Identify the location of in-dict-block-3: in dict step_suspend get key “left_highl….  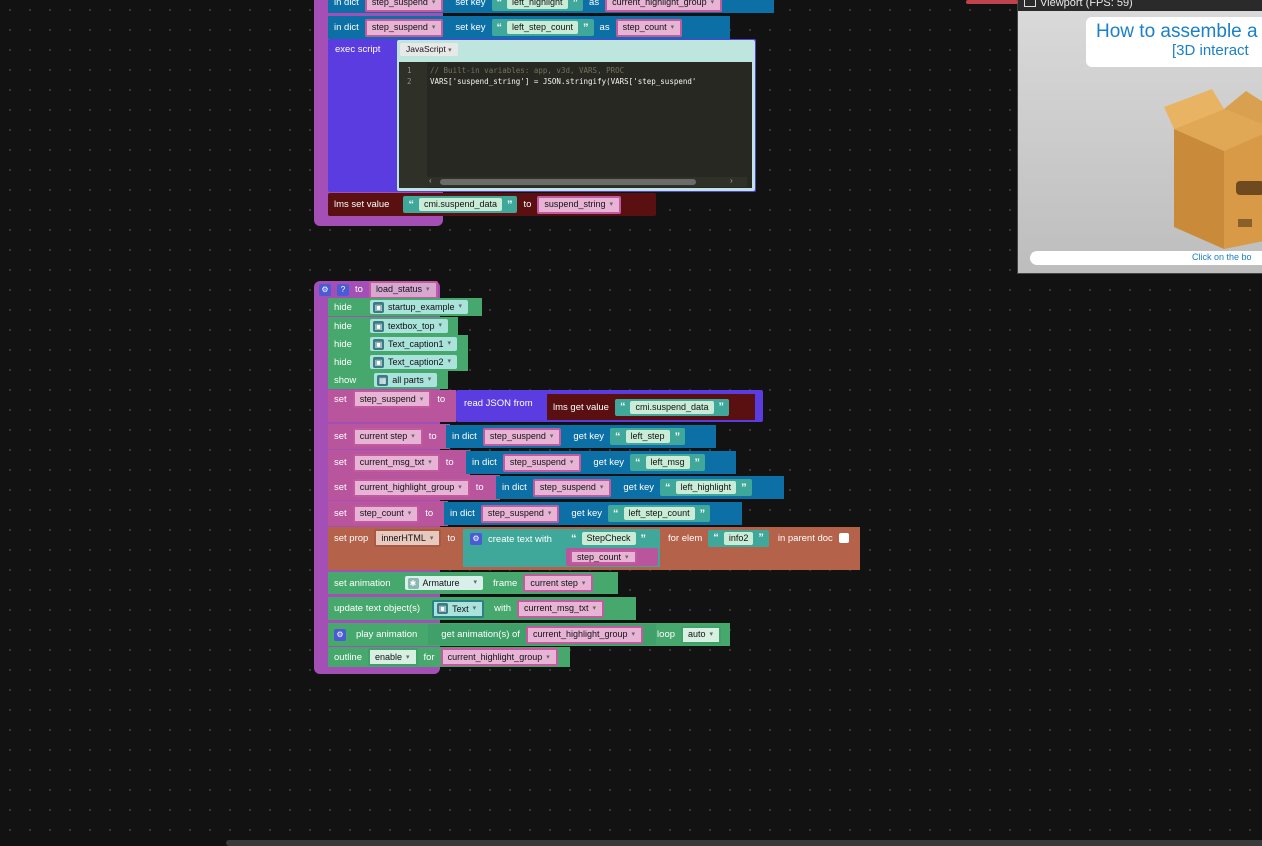
(640, 487).